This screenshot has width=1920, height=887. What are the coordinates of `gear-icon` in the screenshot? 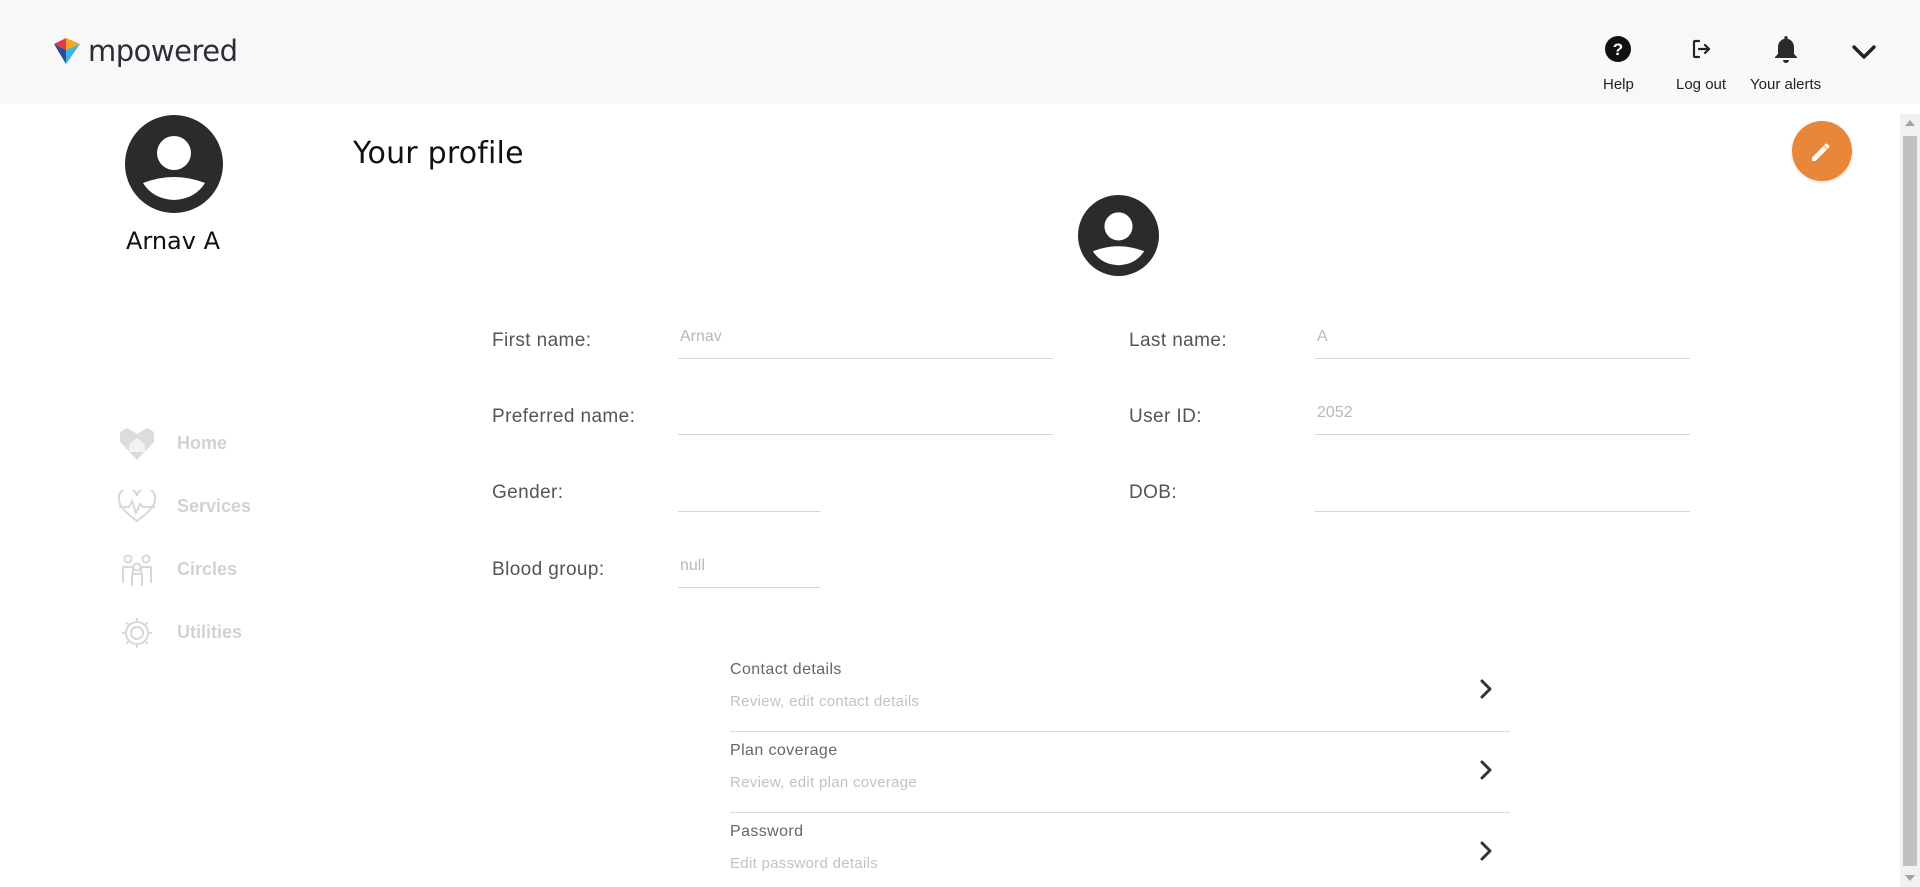 It's located at (137, 633).